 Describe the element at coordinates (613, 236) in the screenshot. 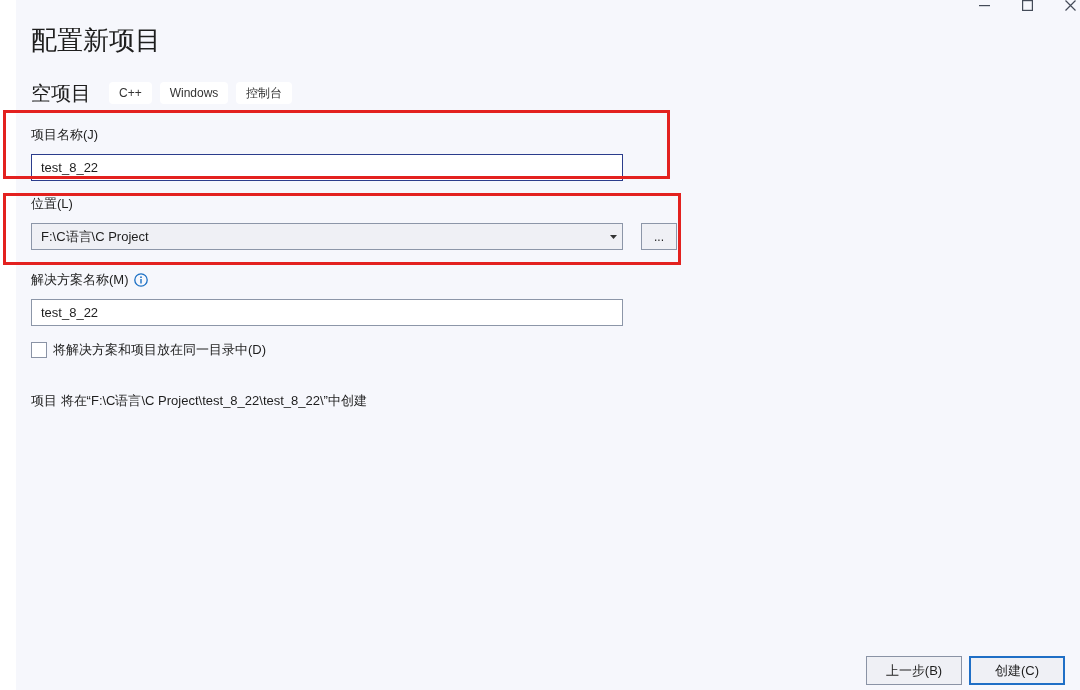

I see `caret-icon` at that location.